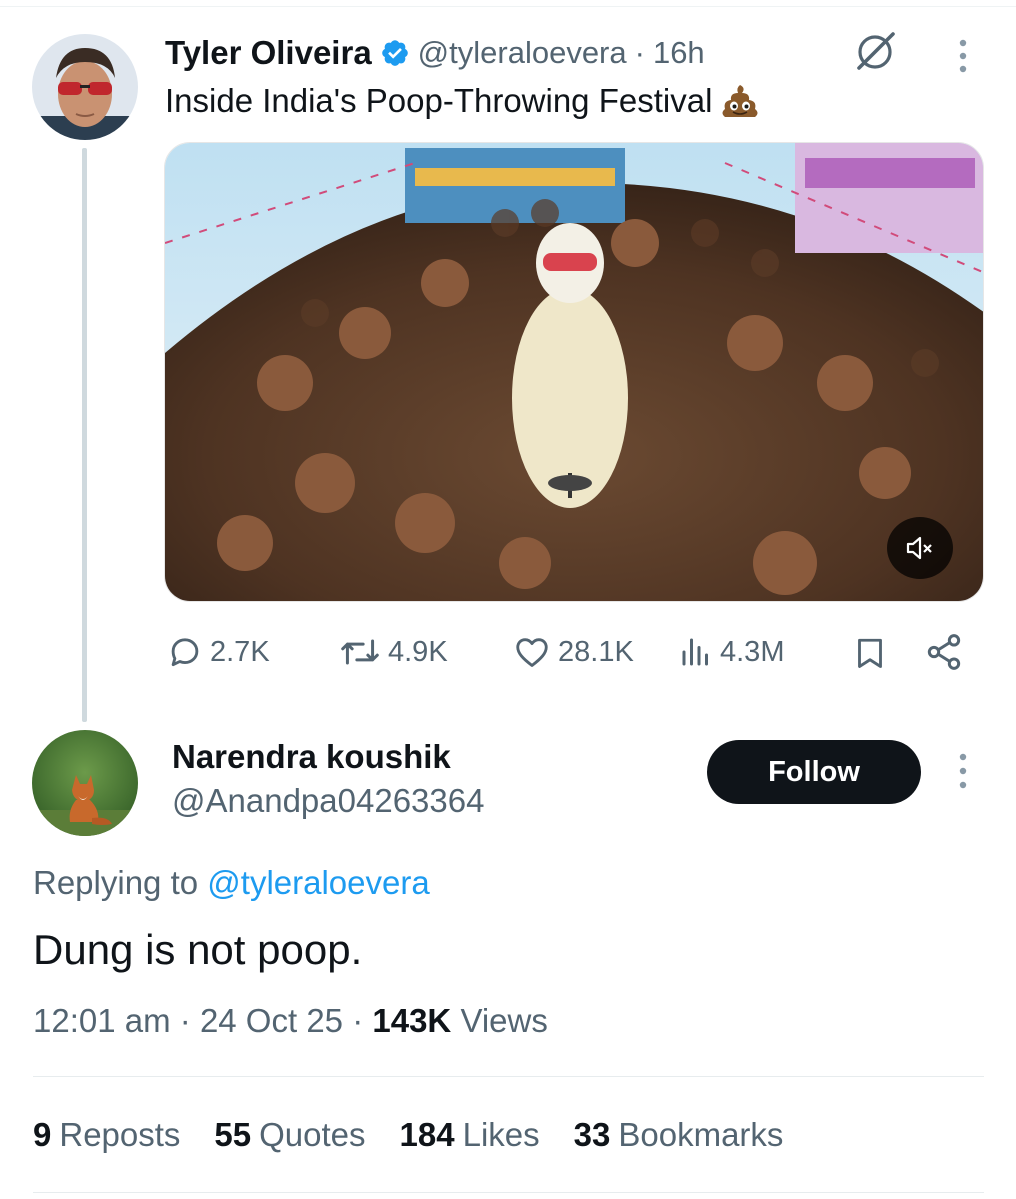 The height and width of the screenshot is (1199, 1016). What do you see at coordinates (268, 53) in the screenshot?
I see `author-name: Tyler Oliveira` at bounding box center [268, 53].